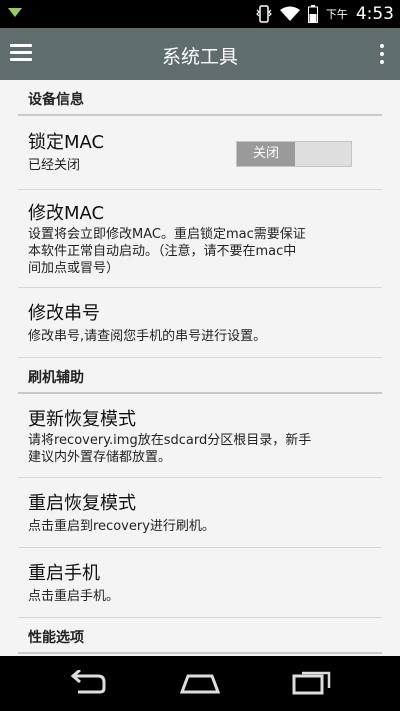 The height and width of the screenshot is (711, 400). Describe the element at coordinates (82, 419) in the screenshot. I see `update-recovery-title: 更新恢复模式` at that location.